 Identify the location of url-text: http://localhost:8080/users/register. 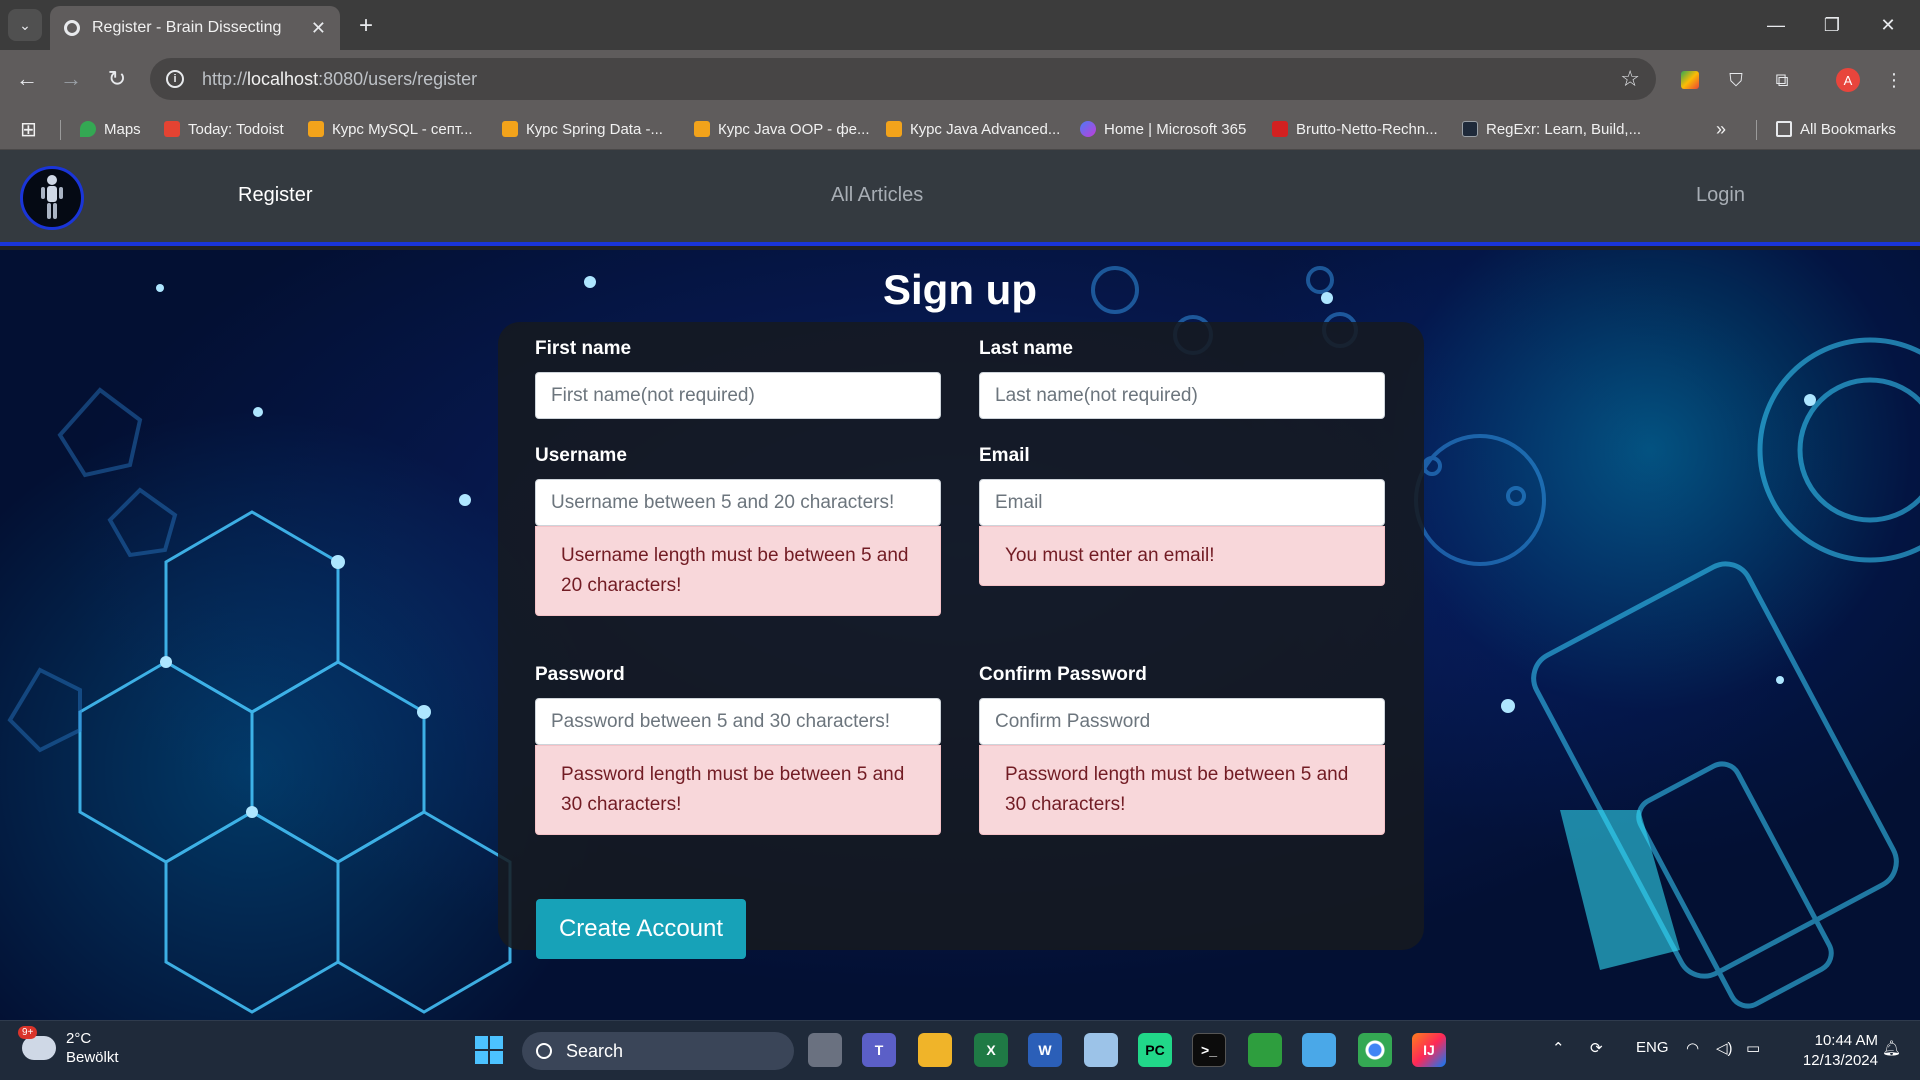
(911, 79).